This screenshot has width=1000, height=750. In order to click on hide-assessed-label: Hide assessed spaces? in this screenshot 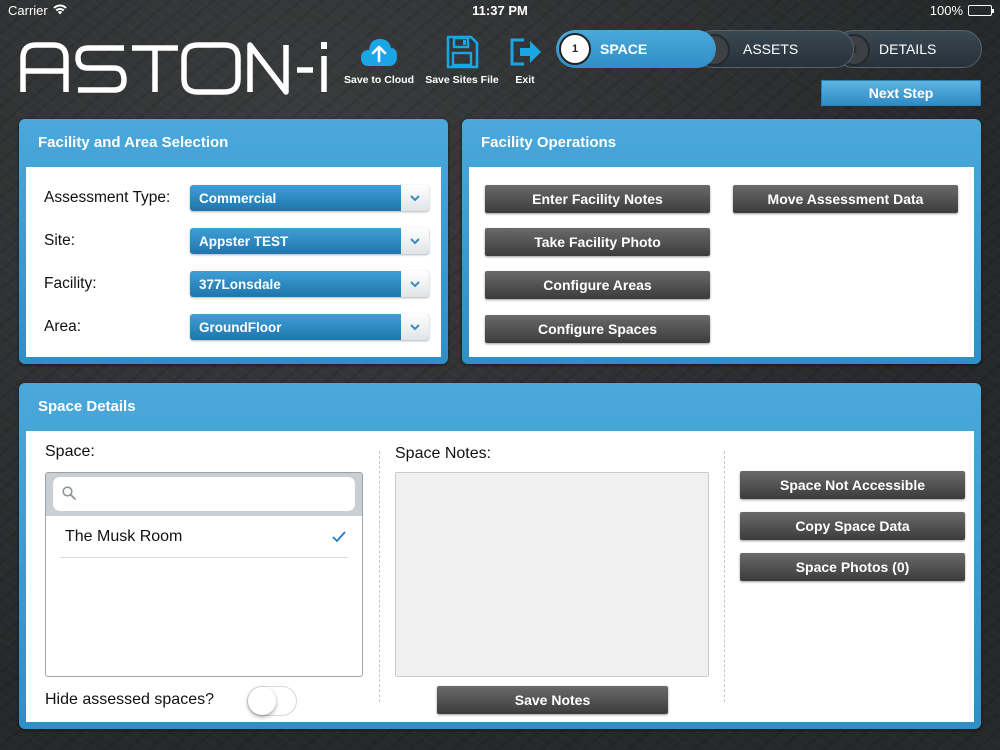, I will do `click(129, 699)`.